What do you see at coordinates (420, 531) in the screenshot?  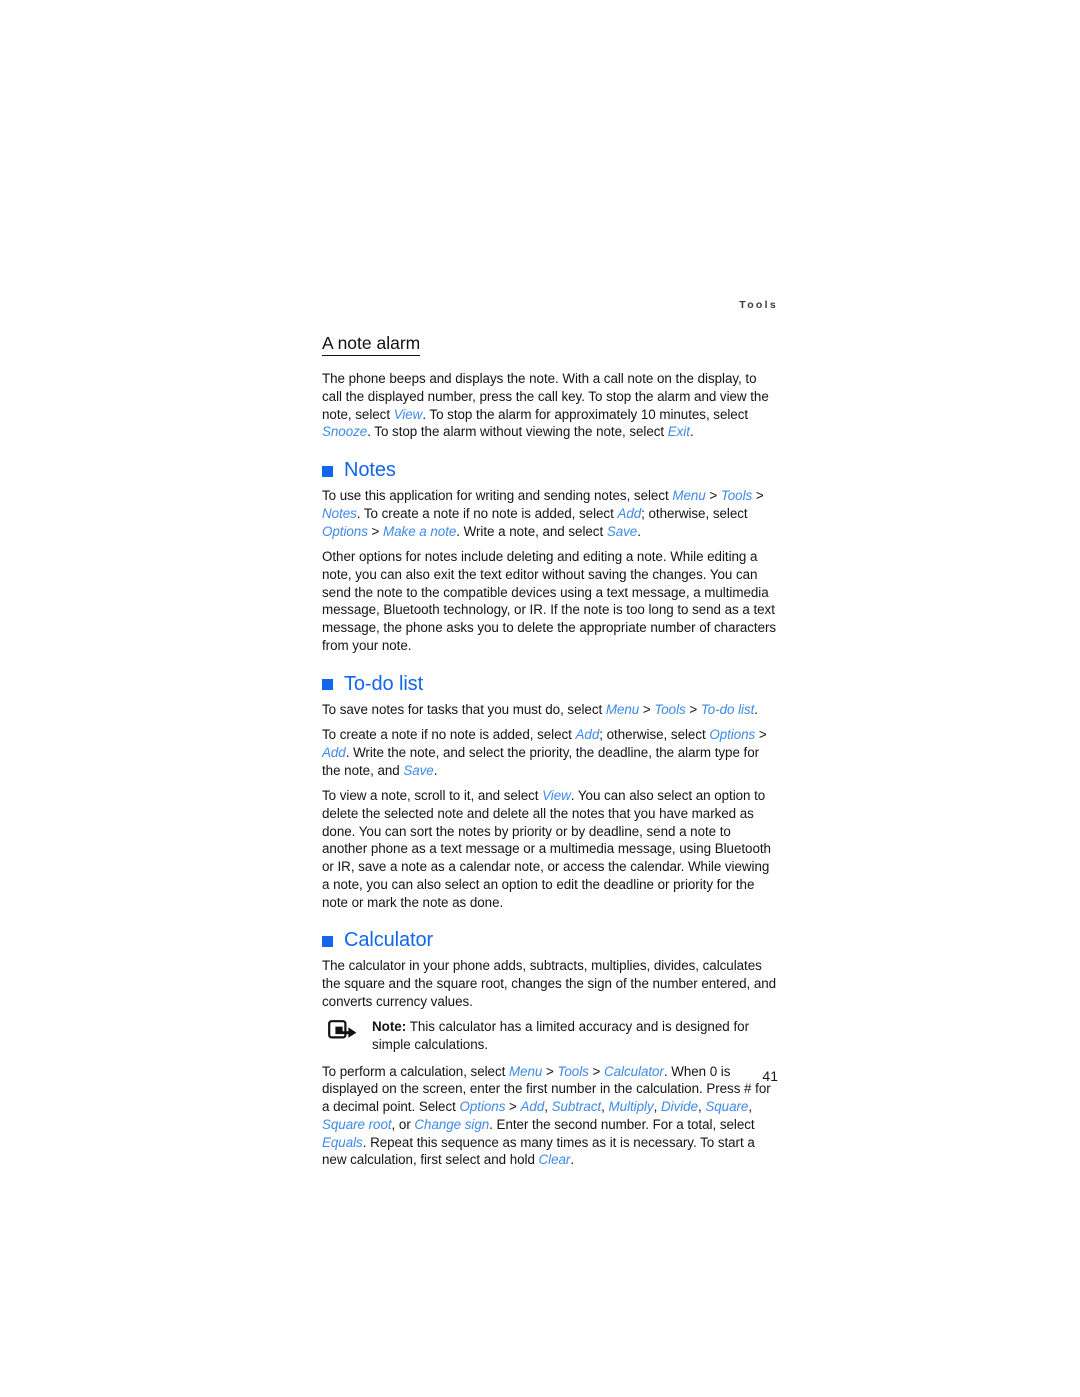 I see `ui-reference: Make a note` at bounding box center [420, 531].